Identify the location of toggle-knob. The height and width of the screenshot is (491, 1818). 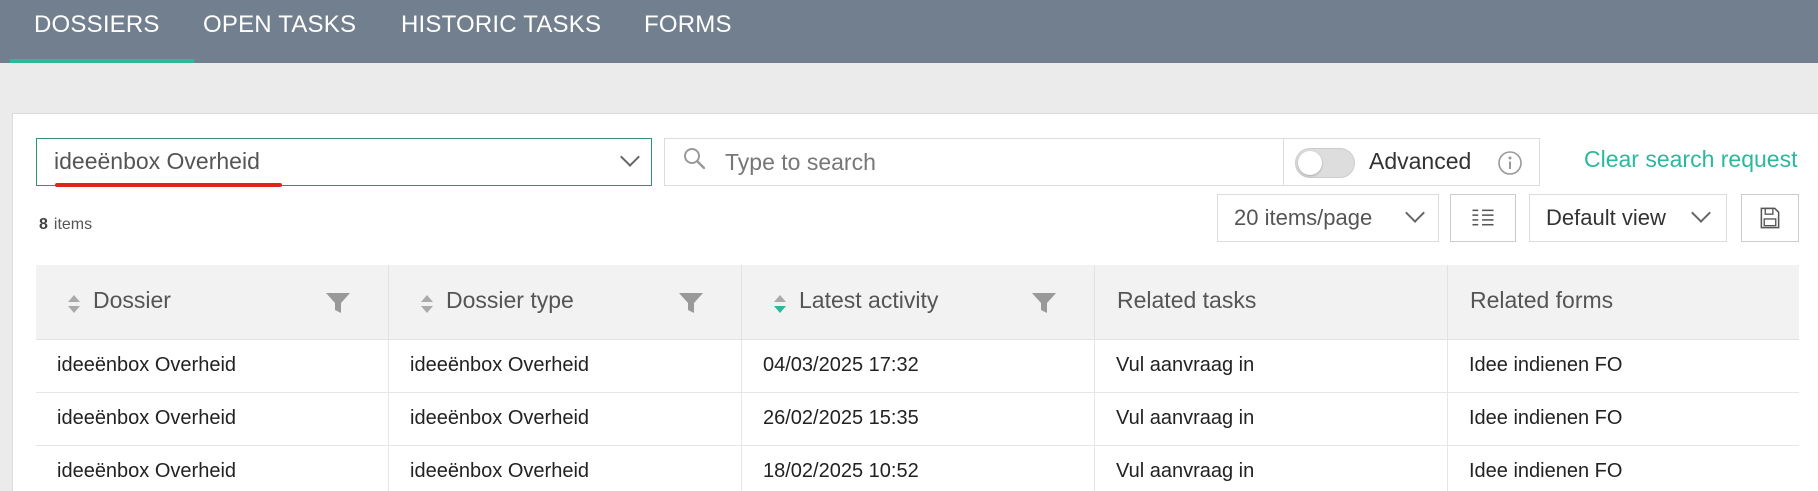
(1310, 163).